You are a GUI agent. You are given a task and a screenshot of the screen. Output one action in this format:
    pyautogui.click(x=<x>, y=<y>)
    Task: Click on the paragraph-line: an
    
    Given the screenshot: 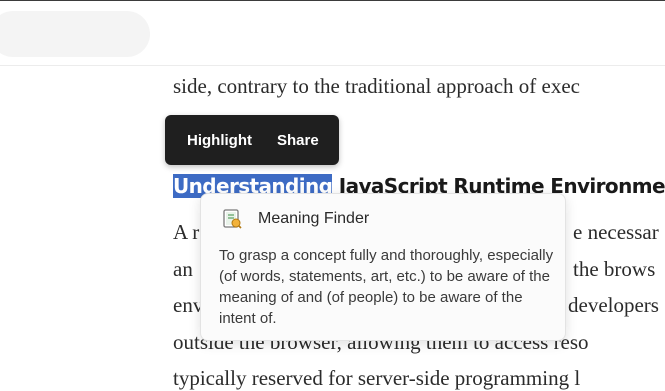 What is the action you would take?
    pyautogui.click(x=183, y=269)
    